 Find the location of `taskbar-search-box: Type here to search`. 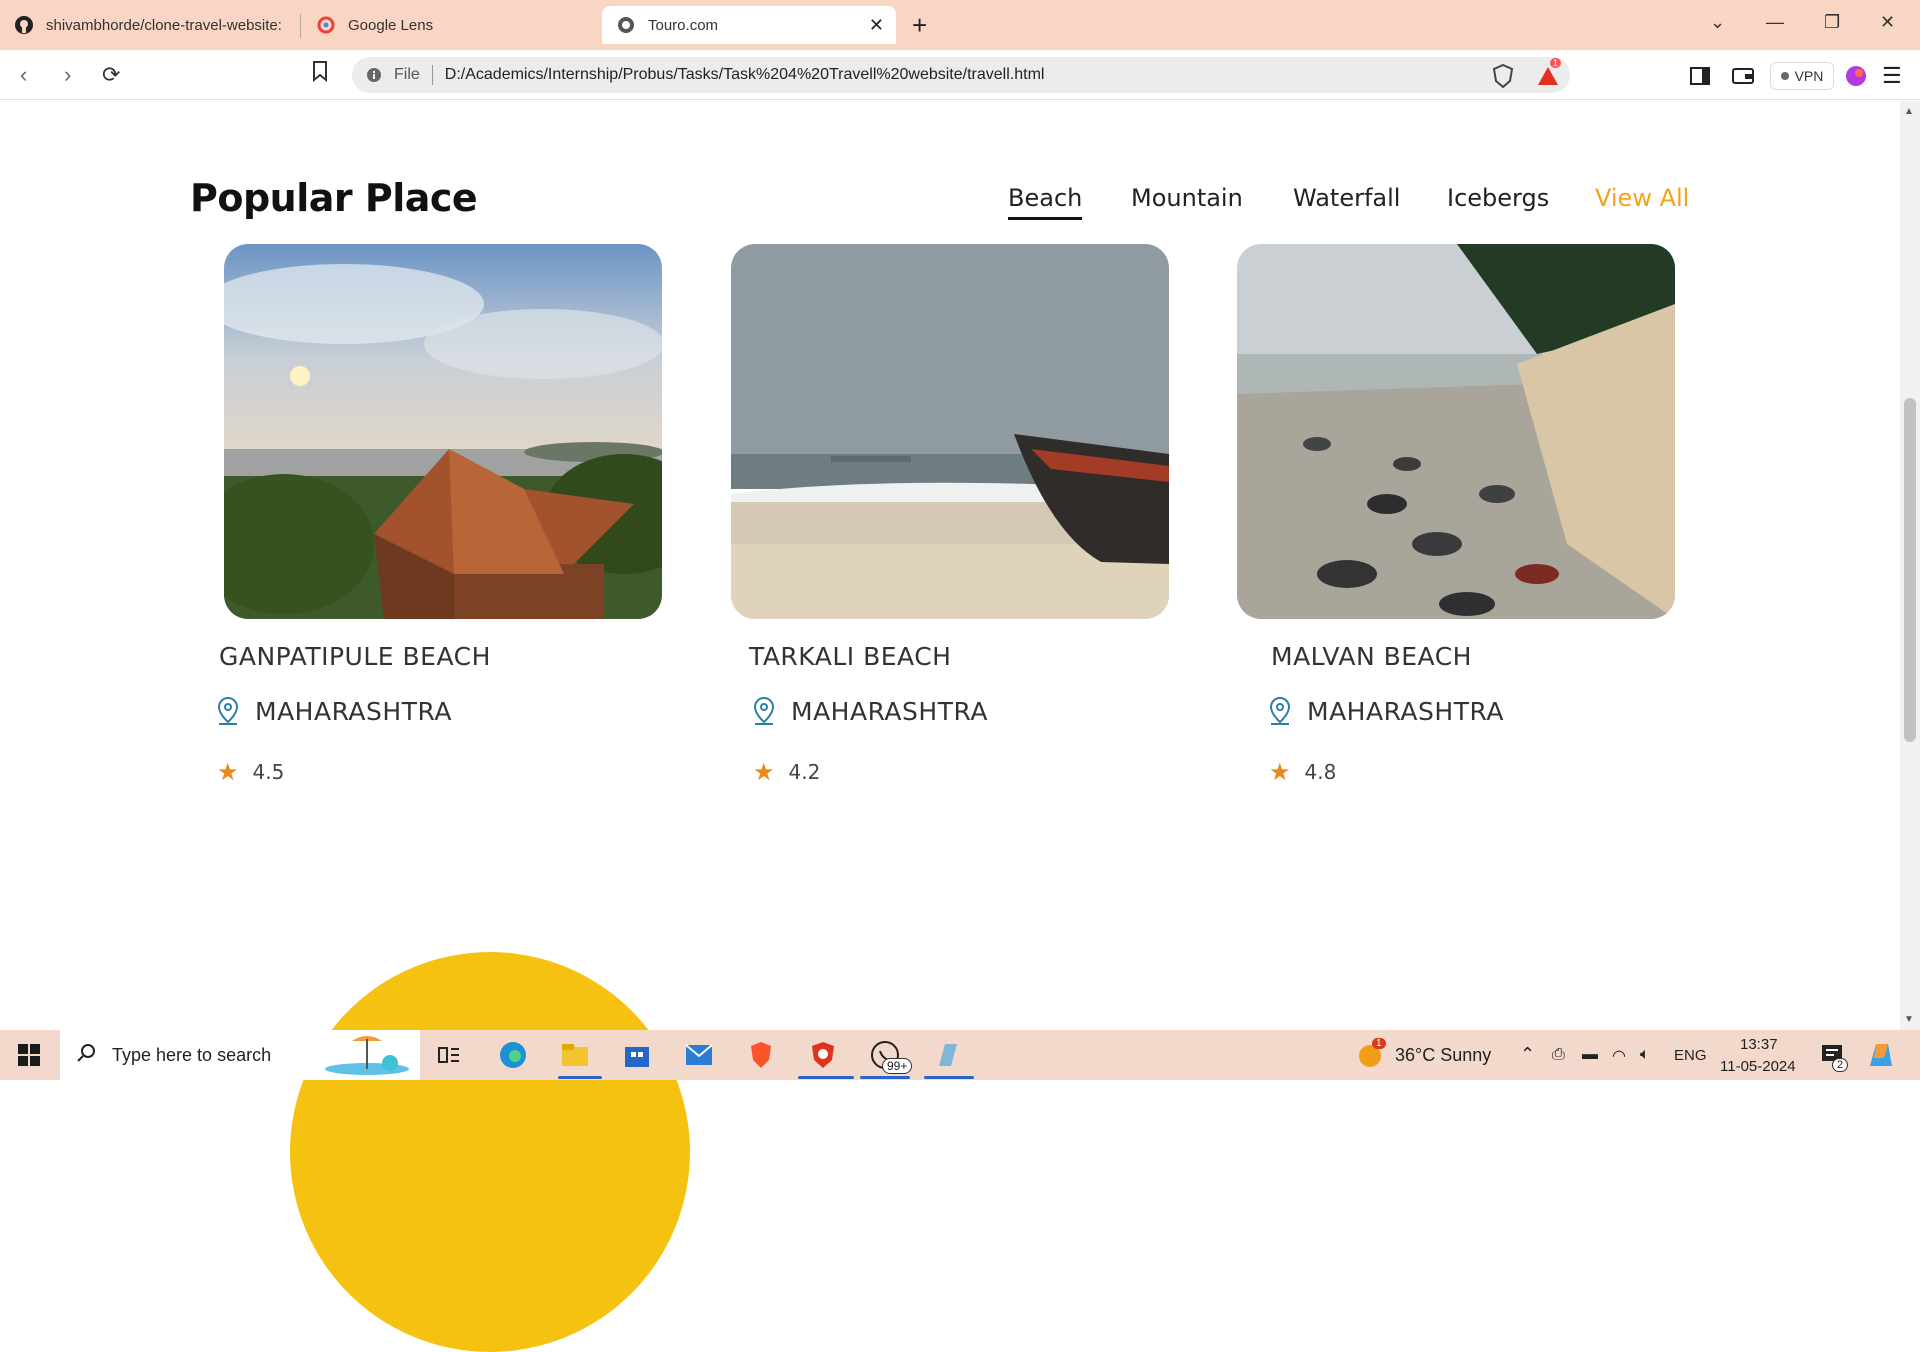

taskbar-search-box: Type here to search is located at coordinates (240, 1055).